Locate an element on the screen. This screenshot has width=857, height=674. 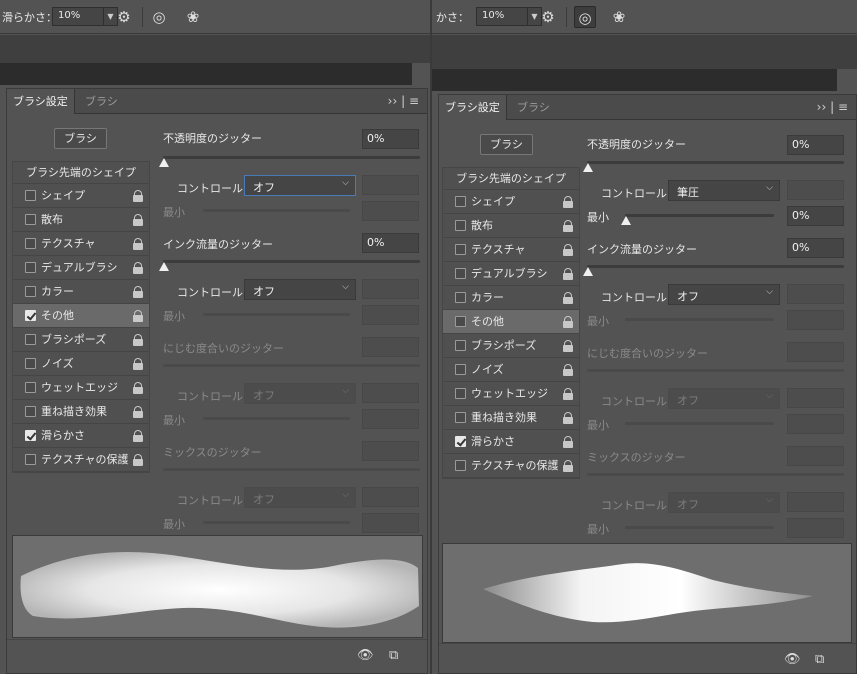
opacity-jitter-input-2: 0% is located at coordinates (815, 145).